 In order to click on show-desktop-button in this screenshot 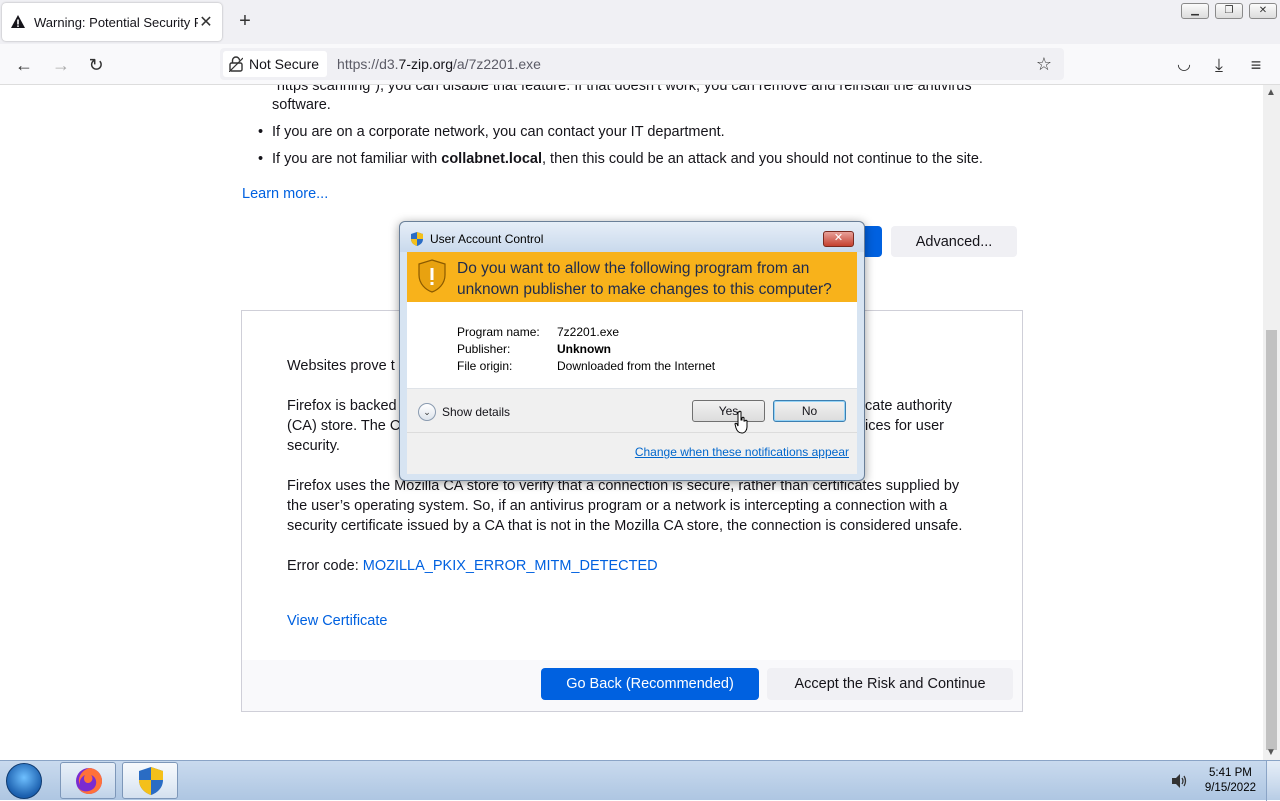, I will do `click(1273, 781)`.